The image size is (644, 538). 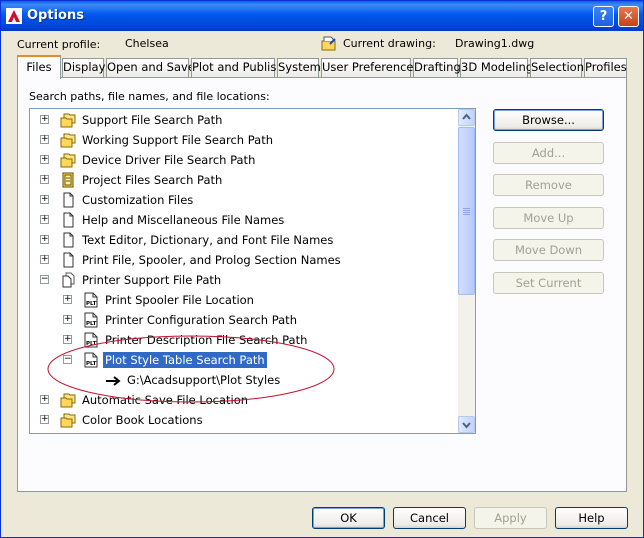 What do you see at coordinates (68, 280) in the screenshot?
I see `documents-icon` at bounding box center [68, 280].